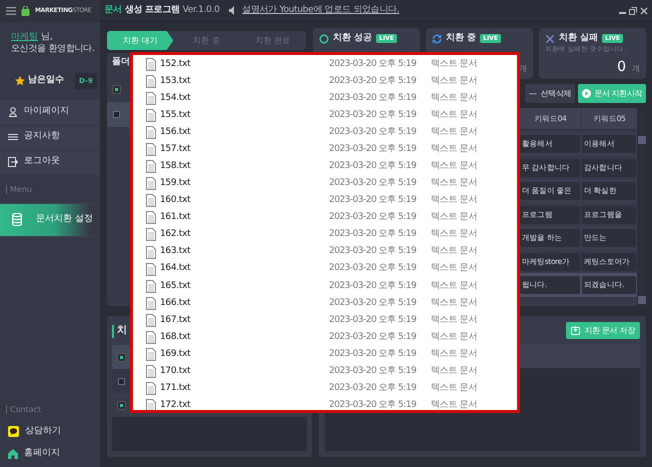 The width and height of the screenshot is (652, 467). I want to click on count-unit: 개, so click(636, 69).